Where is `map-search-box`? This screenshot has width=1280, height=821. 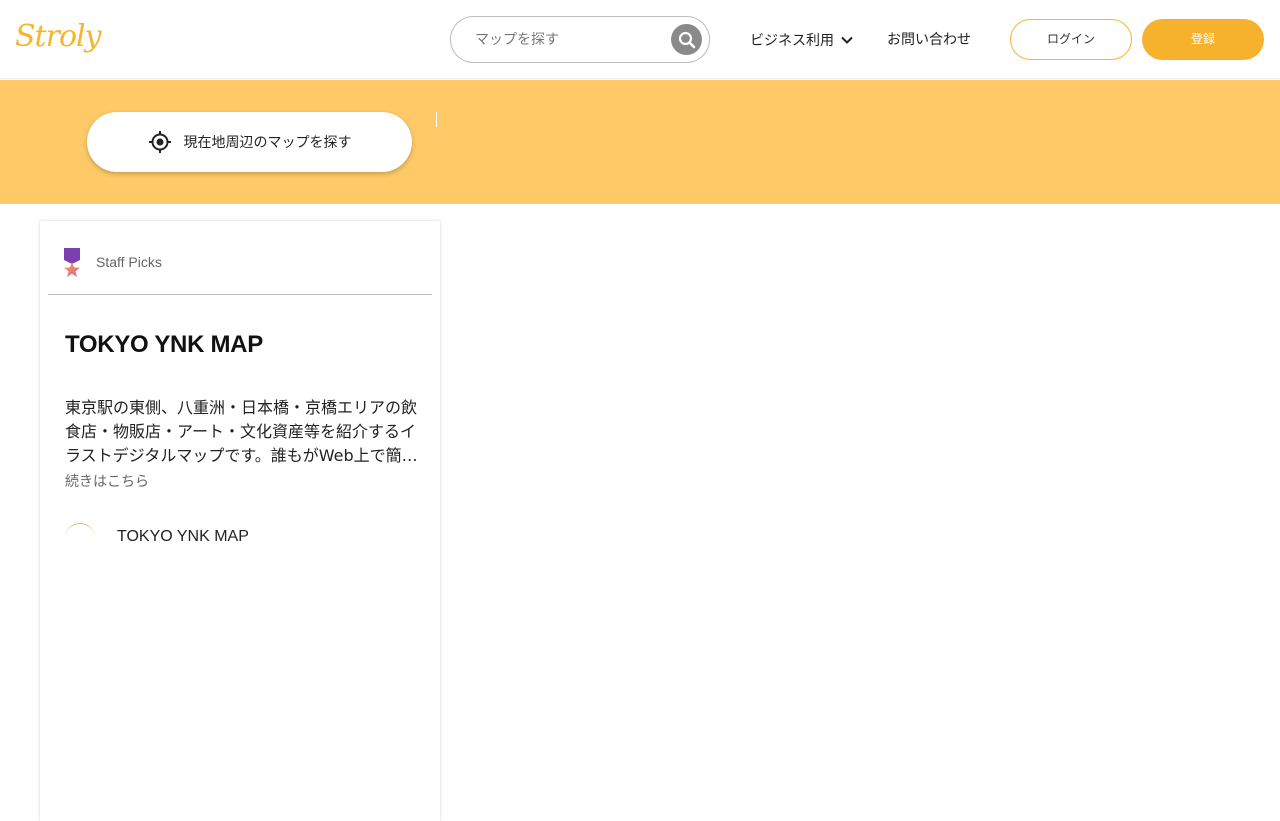 map-search-box is located at coordinates (580, 39).